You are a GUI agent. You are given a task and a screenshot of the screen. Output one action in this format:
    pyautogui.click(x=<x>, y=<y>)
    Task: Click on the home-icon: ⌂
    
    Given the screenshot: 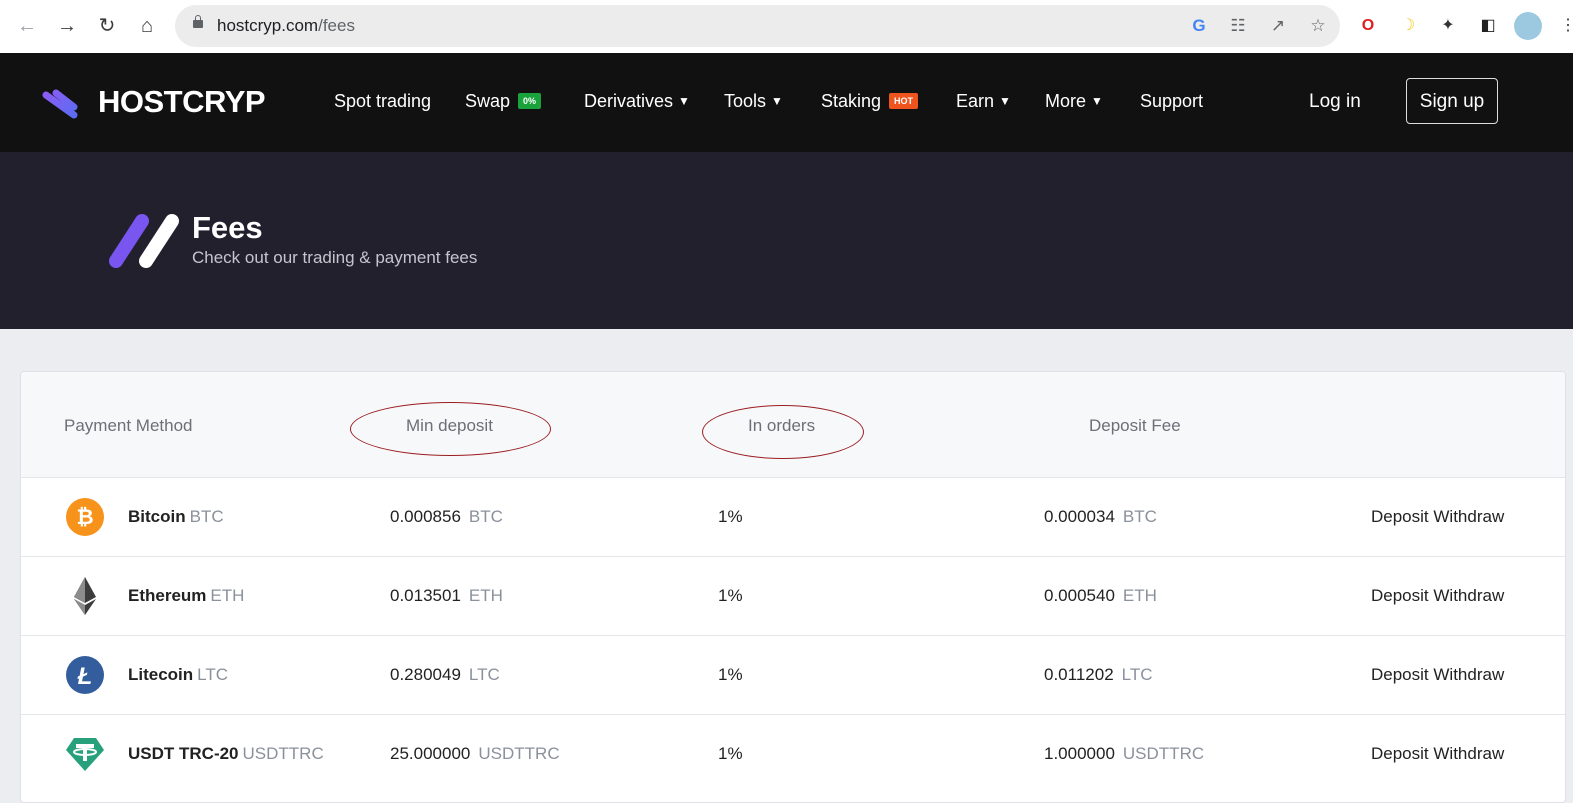 What is the action you would take?
    pyautogui.click(x=147, y=26)
    